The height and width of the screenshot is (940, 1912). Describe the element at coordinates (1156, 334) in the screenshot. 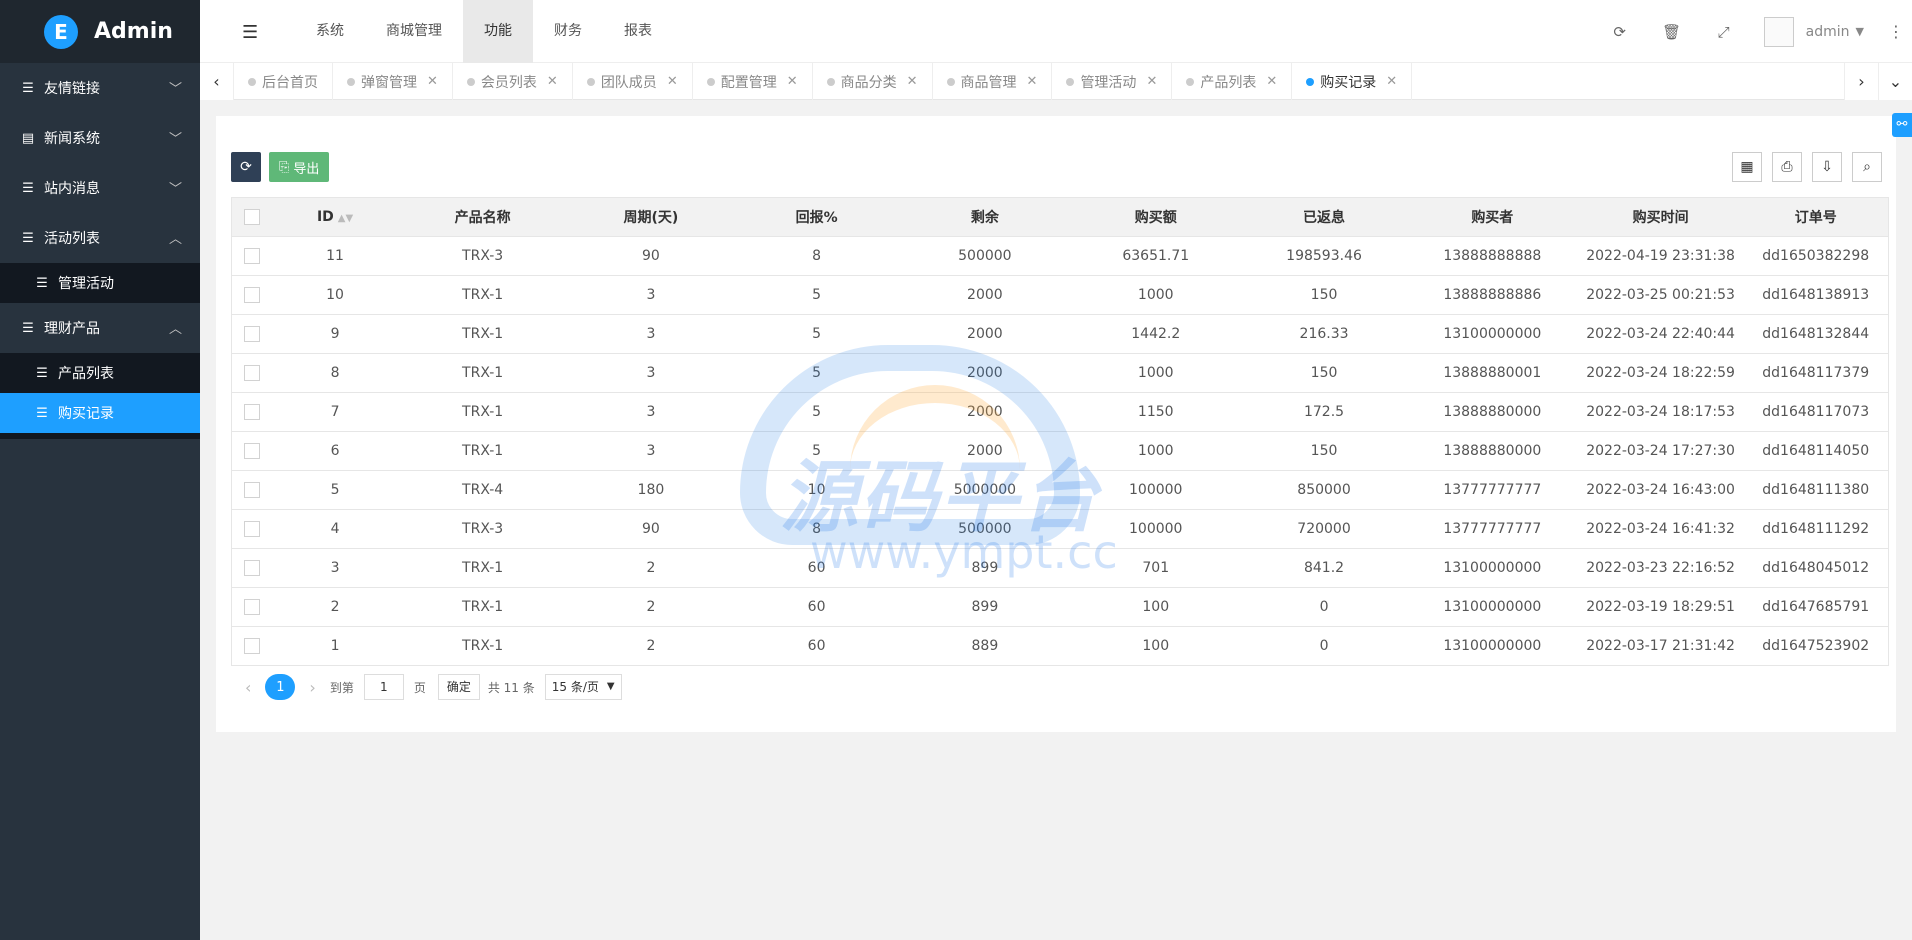

I see `table-cell: 1442.2` at that location.